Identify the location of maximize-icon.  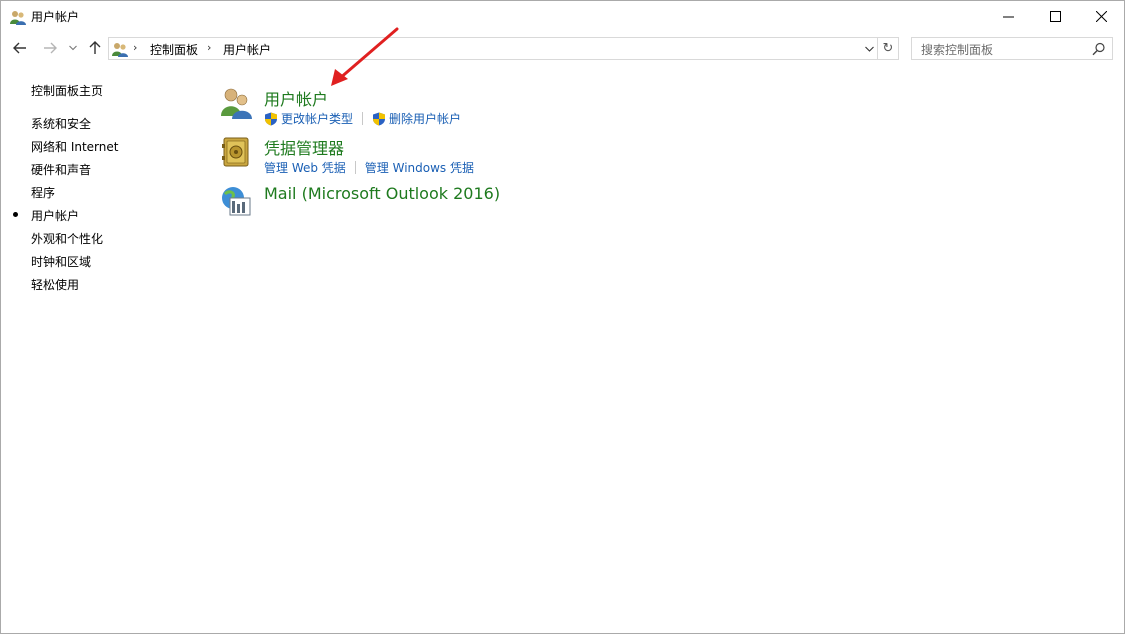
(1055, 16).